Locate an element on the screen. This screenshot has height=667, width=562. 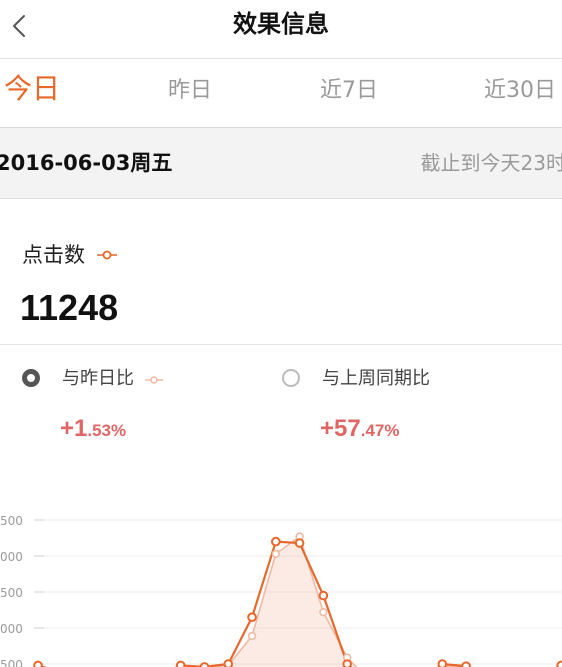
compare-last-week-value: +57.47% is located at coordinates (359, 430).